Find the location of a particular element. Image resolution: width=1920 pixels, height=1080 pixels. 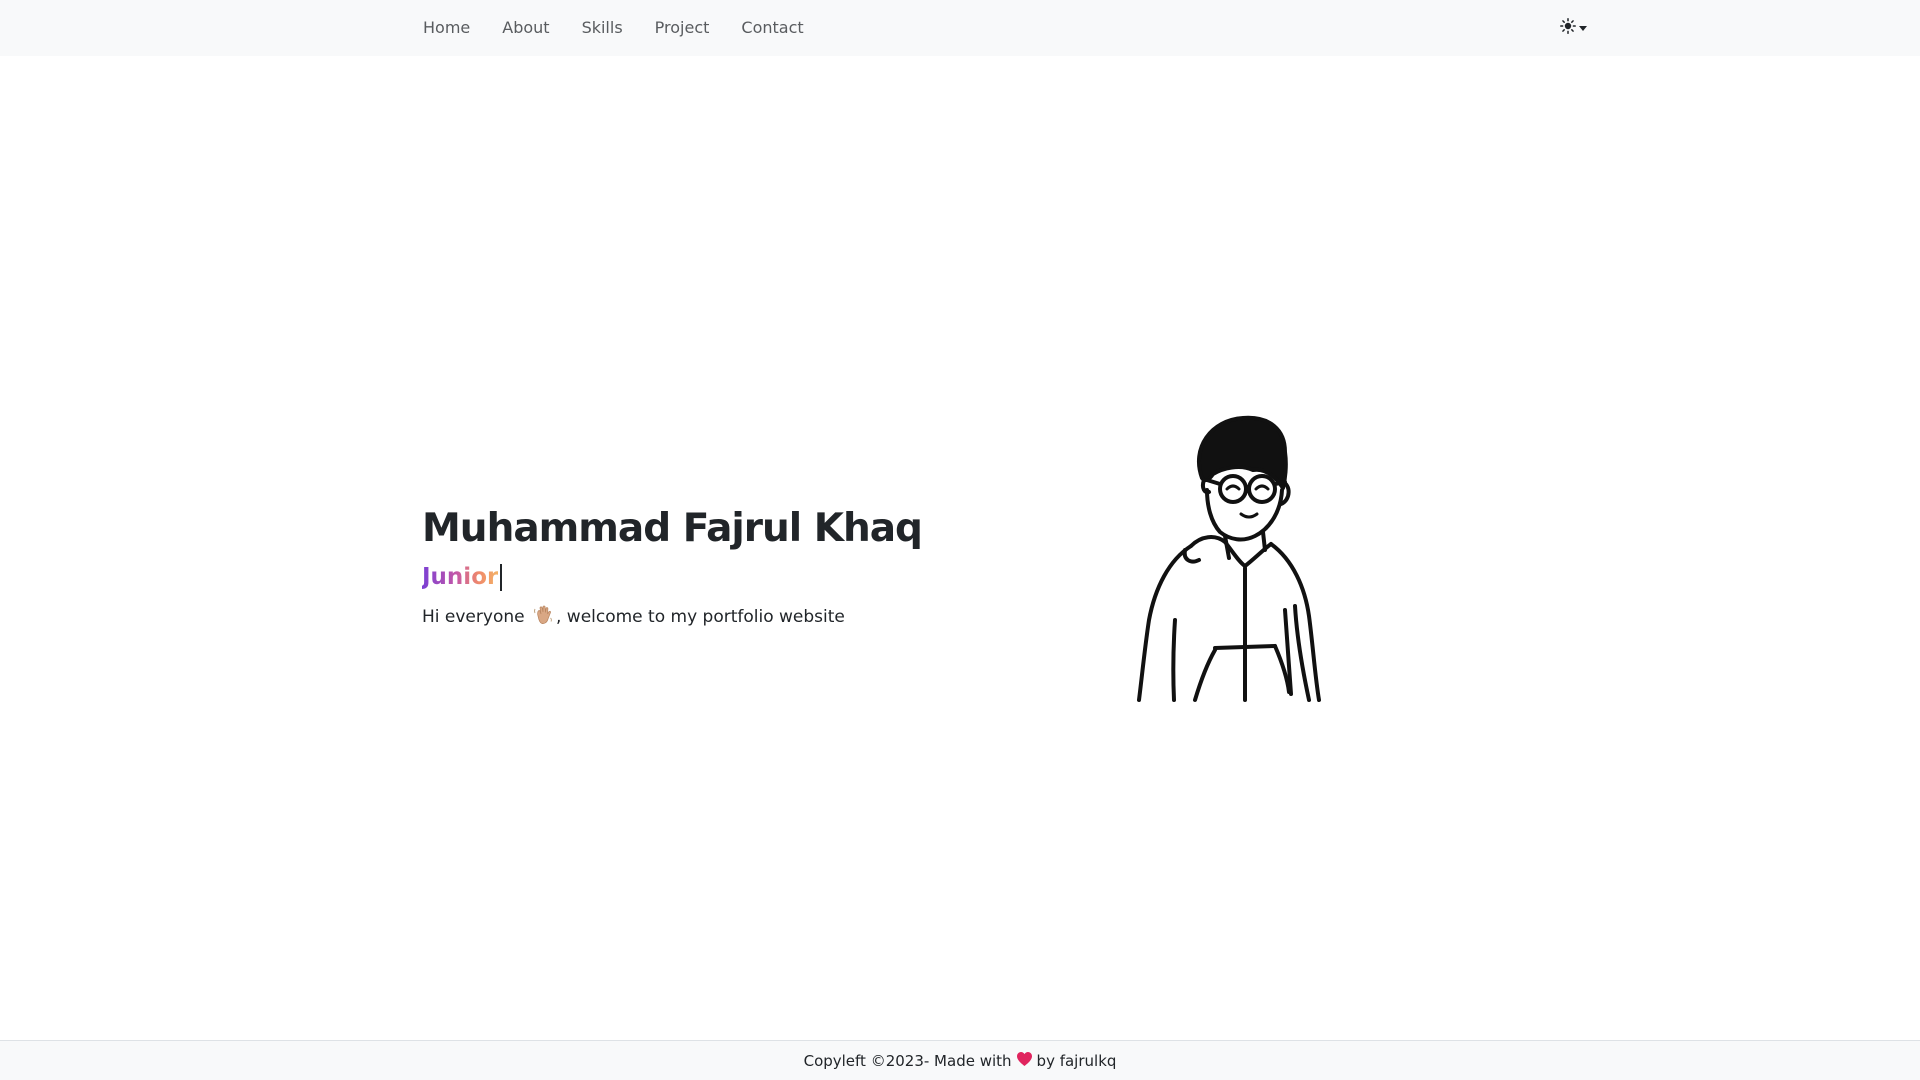

nav-about-link: About is located at coordinates (525, 28).